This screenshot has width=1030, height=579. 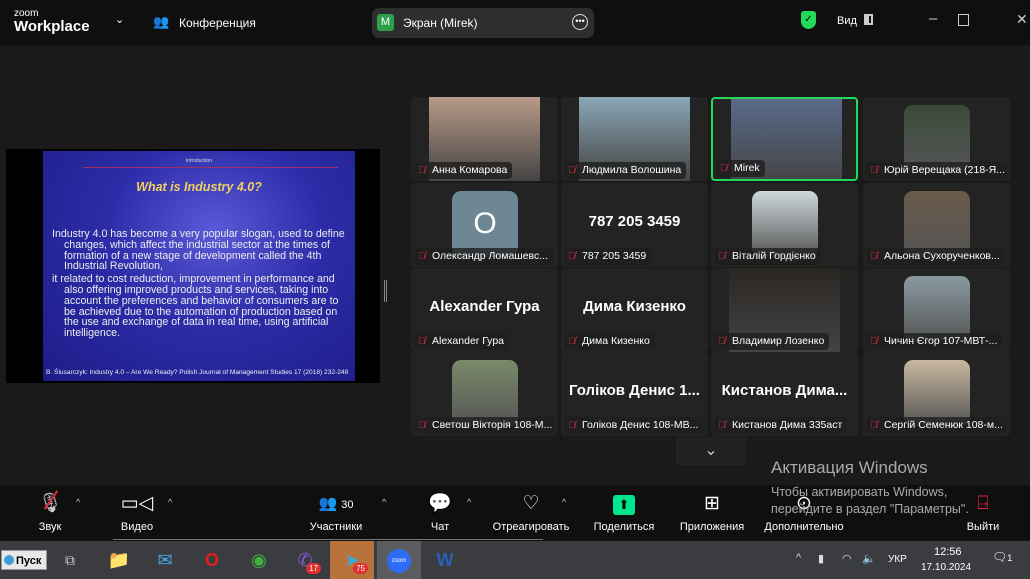 I want to click on meeting-label: Конференция, so click(x=217, y=23).